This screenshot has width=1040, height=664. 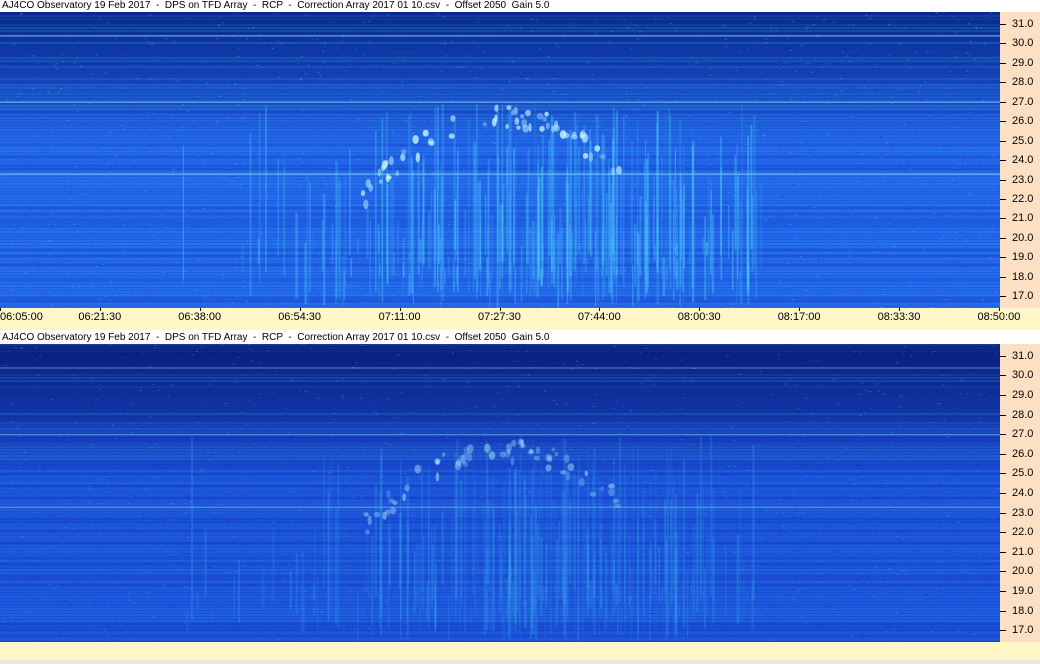 I want to click on y-tick-label: 21.0, so click(x=1023, y=218).